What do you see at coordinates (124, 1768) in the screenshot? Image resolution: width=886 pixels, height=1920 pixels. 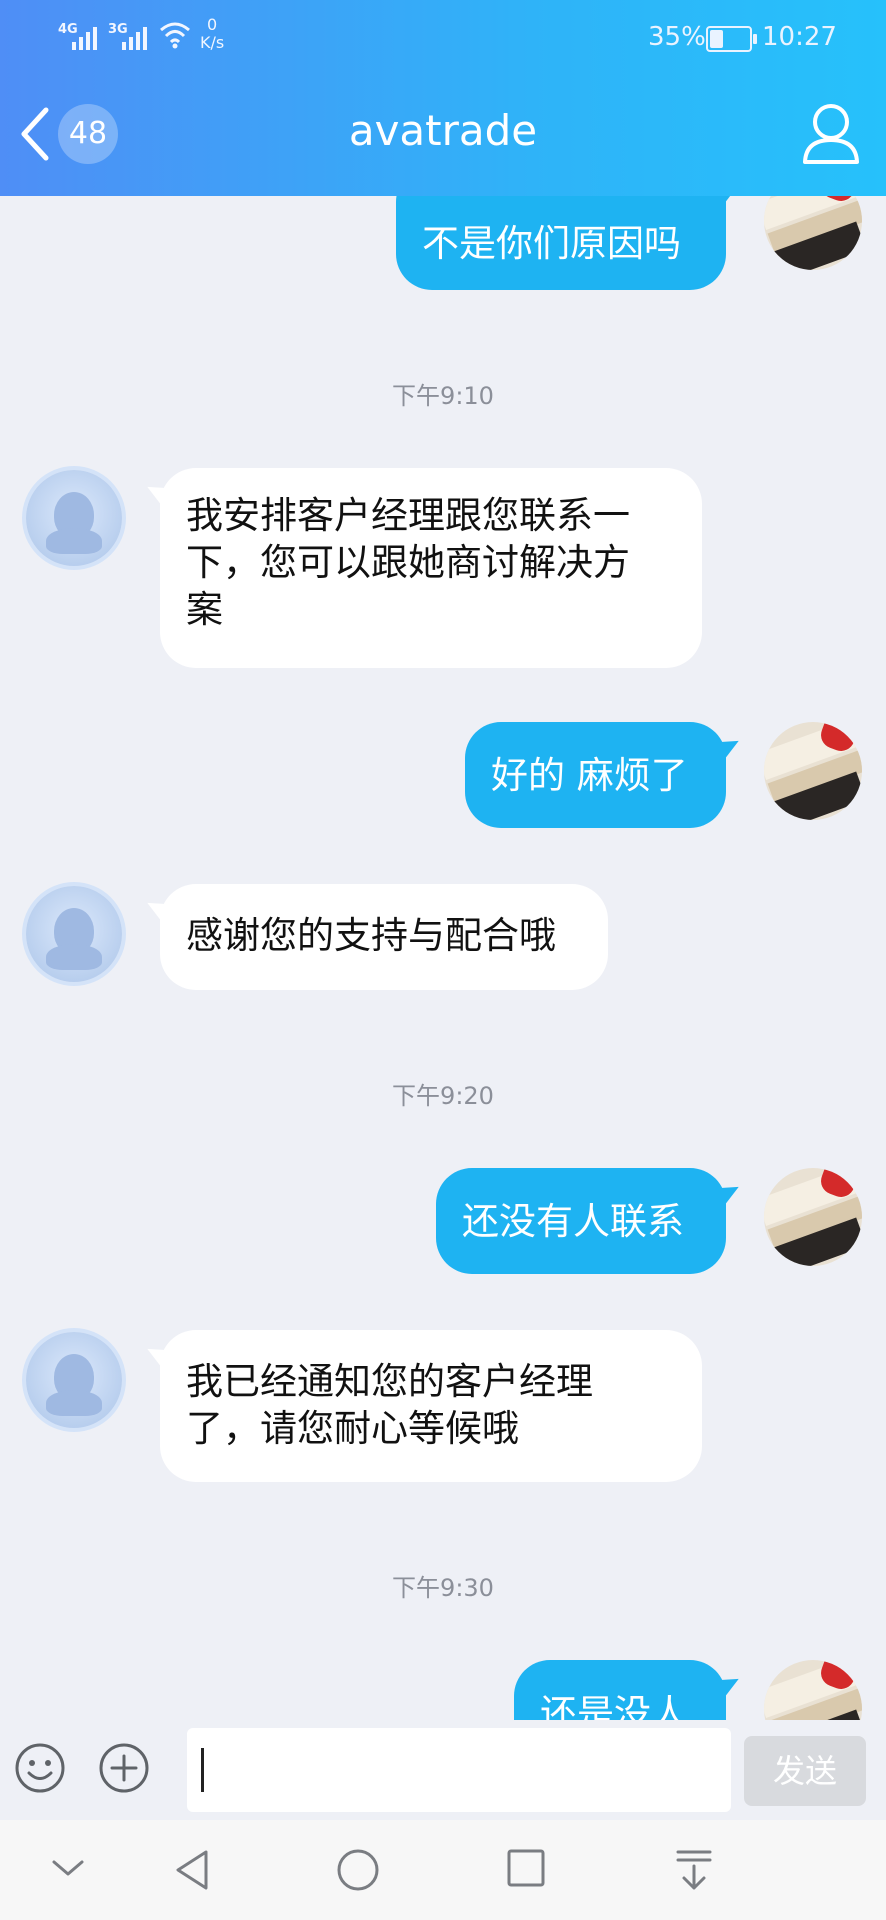 I see `plus-icon` at bounding box center [124, 1768].